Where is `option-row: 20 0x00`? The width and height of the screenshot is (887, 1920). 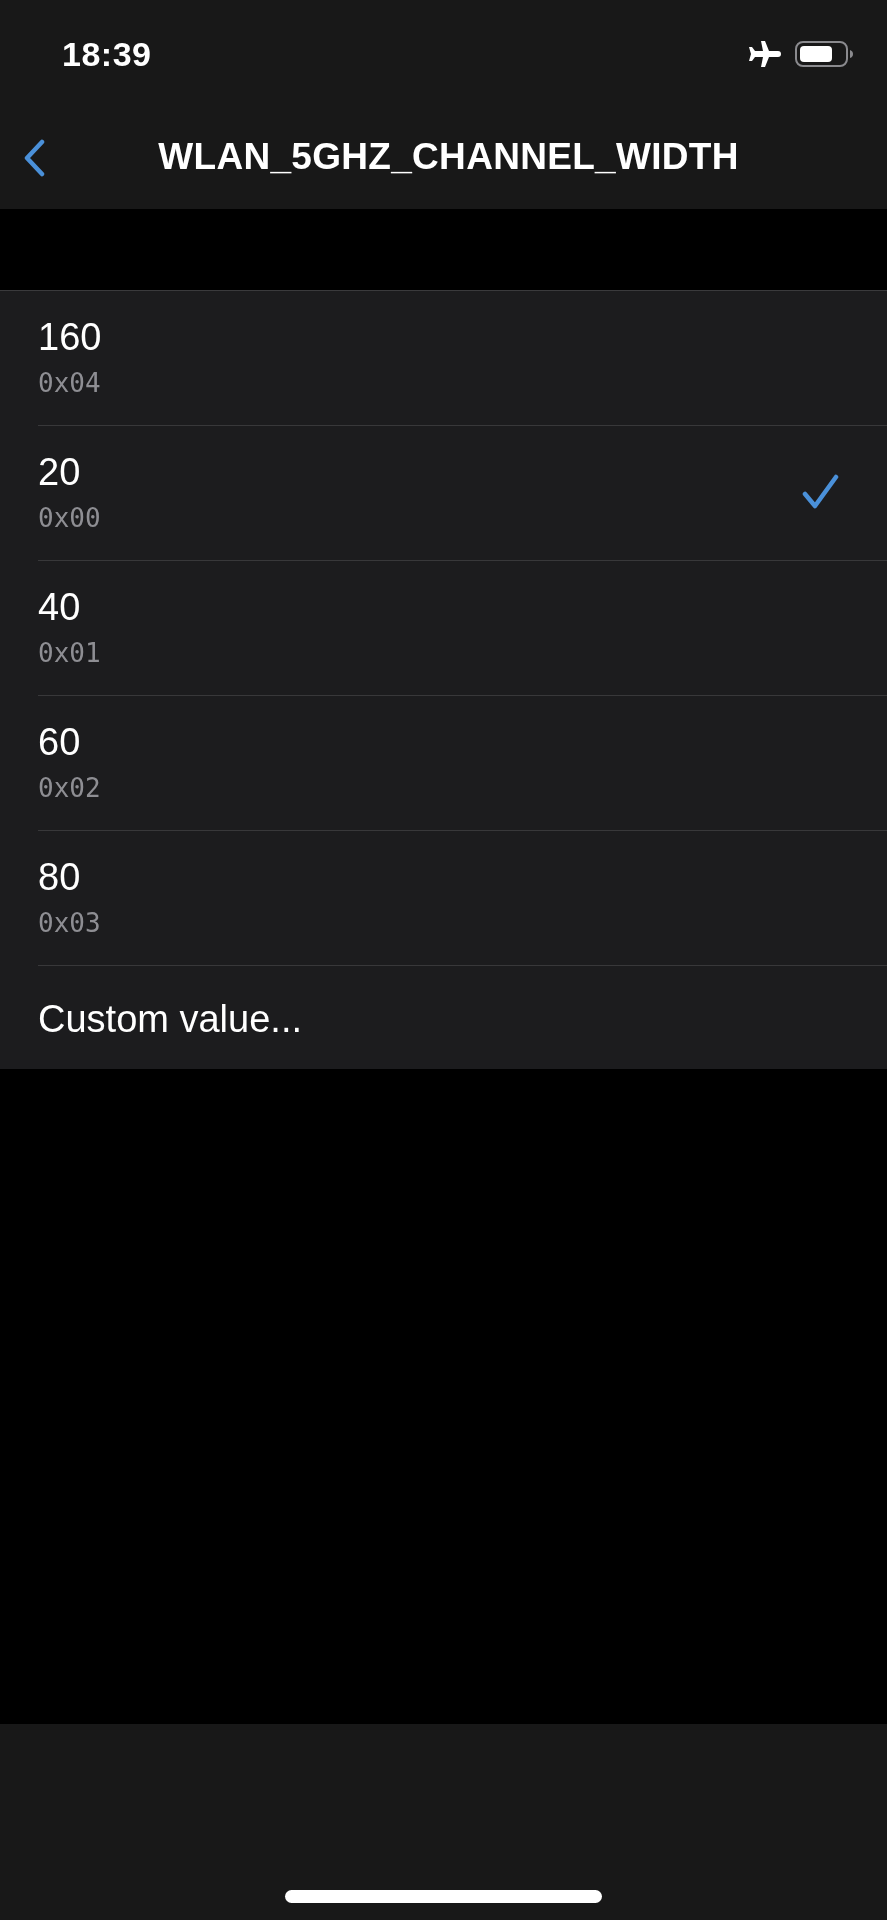 option-row: 20 0x00 is located at coordinates (462, 492).